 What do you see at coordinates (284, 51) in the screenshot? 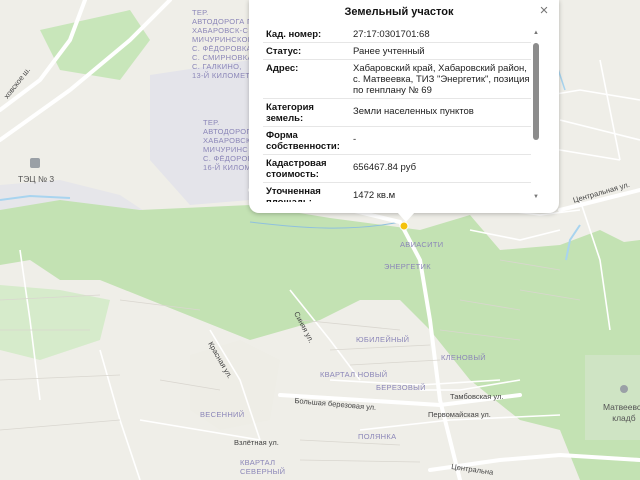
I see `row-key: Статус:` at bounding box center [284, 51].